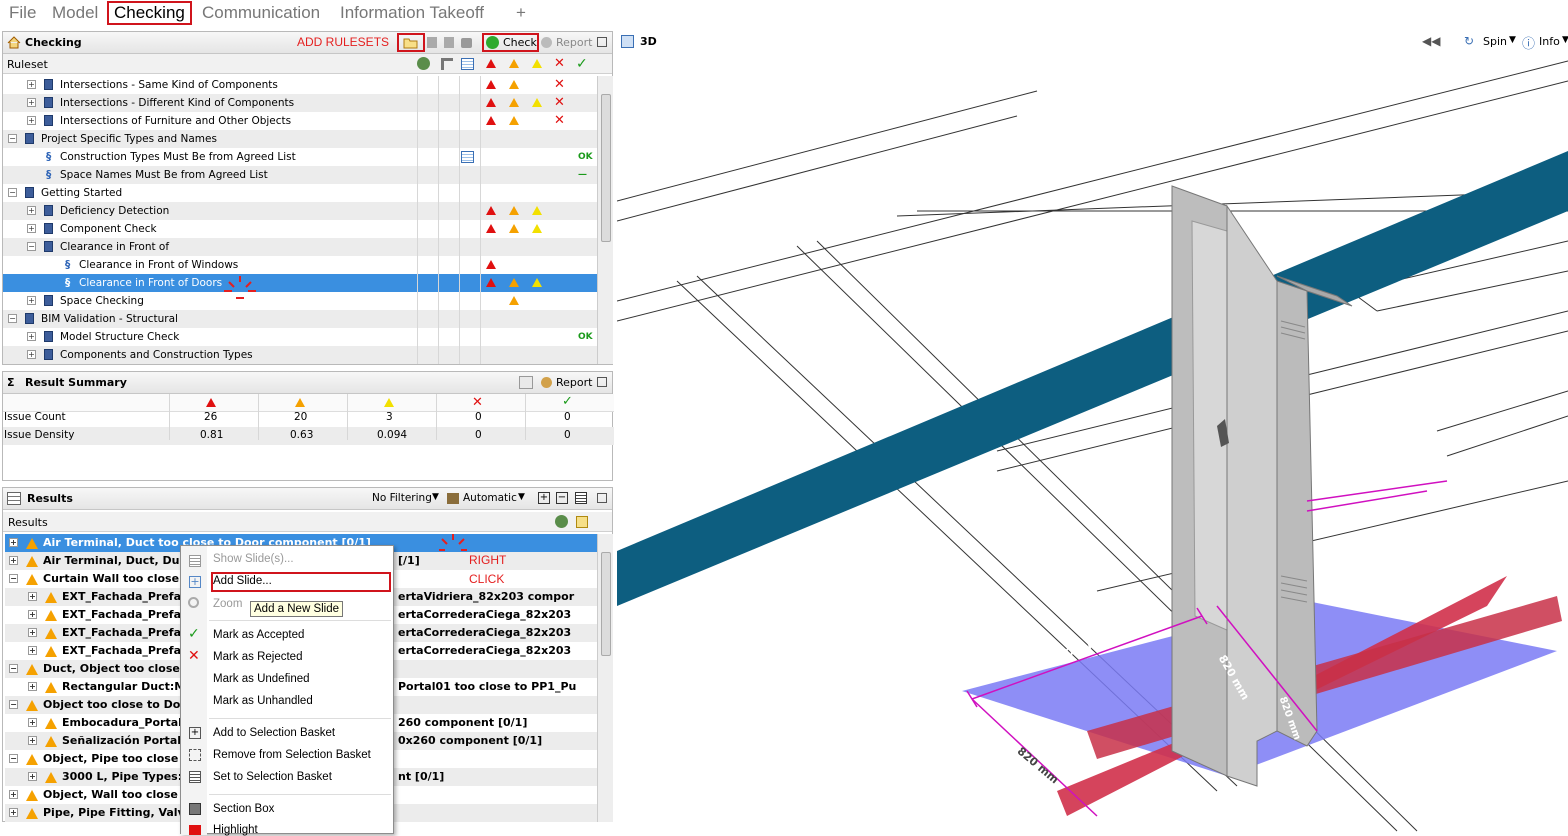 Image resolution: width=1568 pixels, height=836 pixels. What do you see at coordinates (581, 498) in the screenshot?
I see `list-view-icon` at bounding box center [581, 498].